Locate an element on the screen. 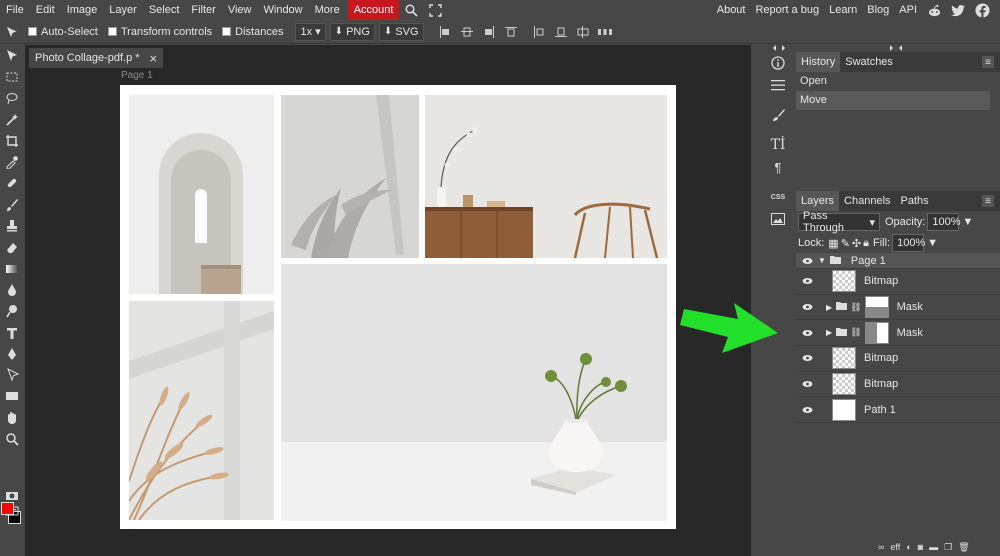 The height and width of the screenshot is (556, 1000). clone-stamp-tool-icon is located at coordinates (12, 225).